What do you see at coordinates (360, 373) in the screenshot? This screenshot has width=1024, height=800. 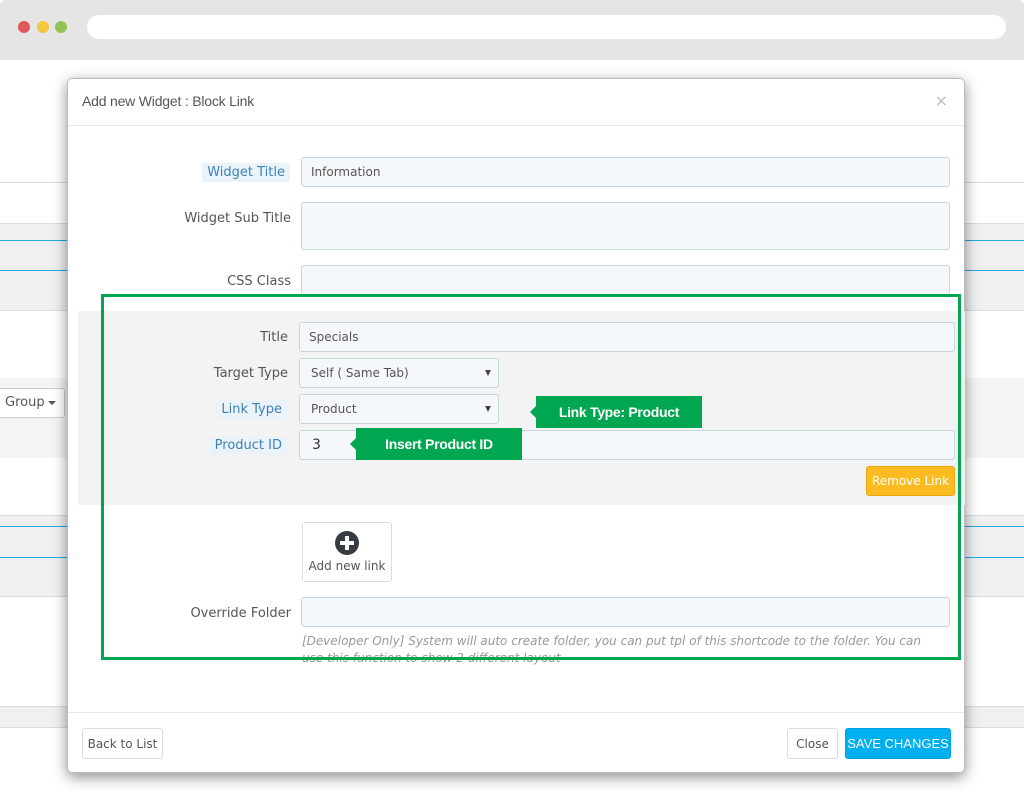 I see `target-type-value: Self ( Same Tab)` at bounding box center [360, 373].